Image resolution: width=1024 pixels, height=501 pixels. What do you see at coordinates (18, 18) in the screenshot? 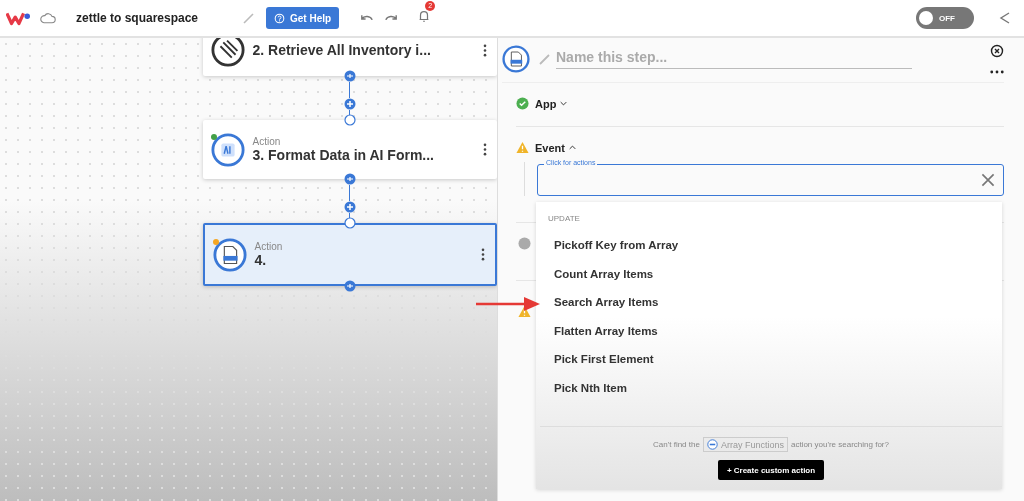
I see `logo-icon` at bounding box center [18, 18].